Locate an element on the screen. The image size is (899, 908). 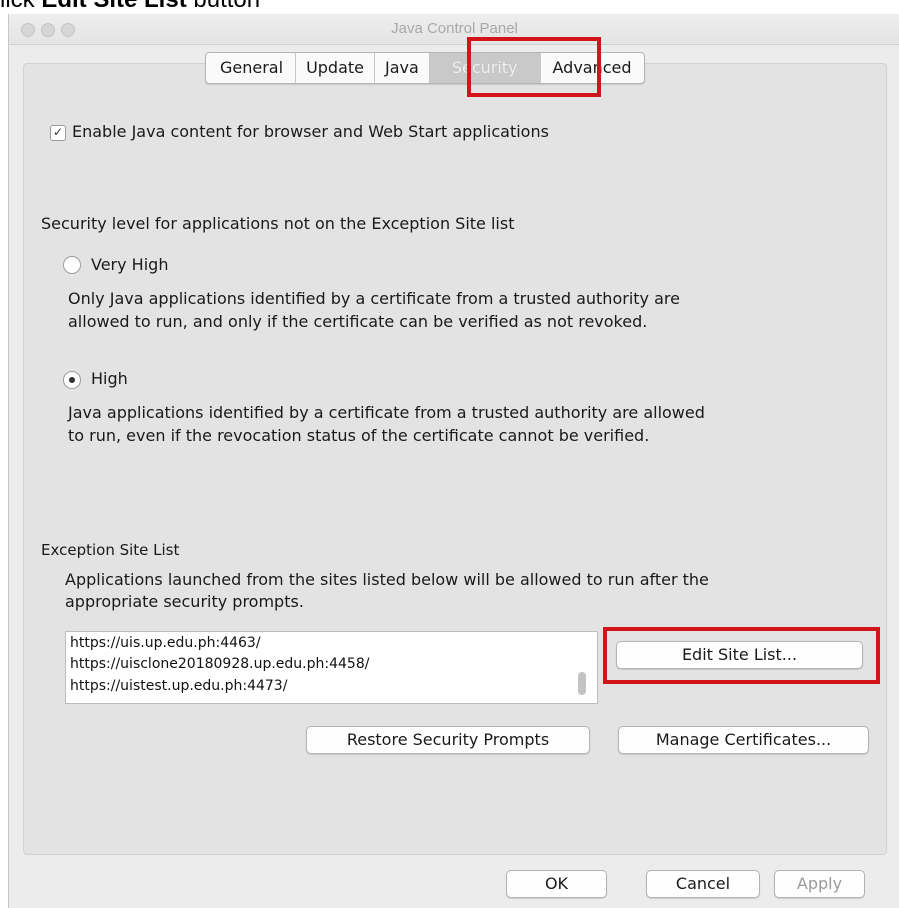
title-bar: Java Control Panel is located at coordinates (454, 29).